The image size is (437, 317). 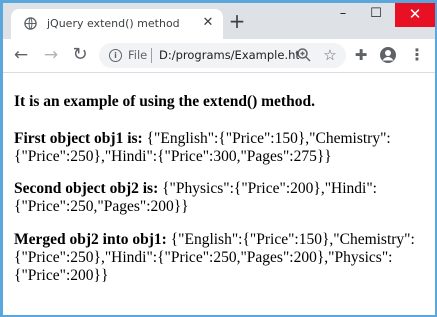 I want to click on star-icon: ☆, so click(x=330, y=55).